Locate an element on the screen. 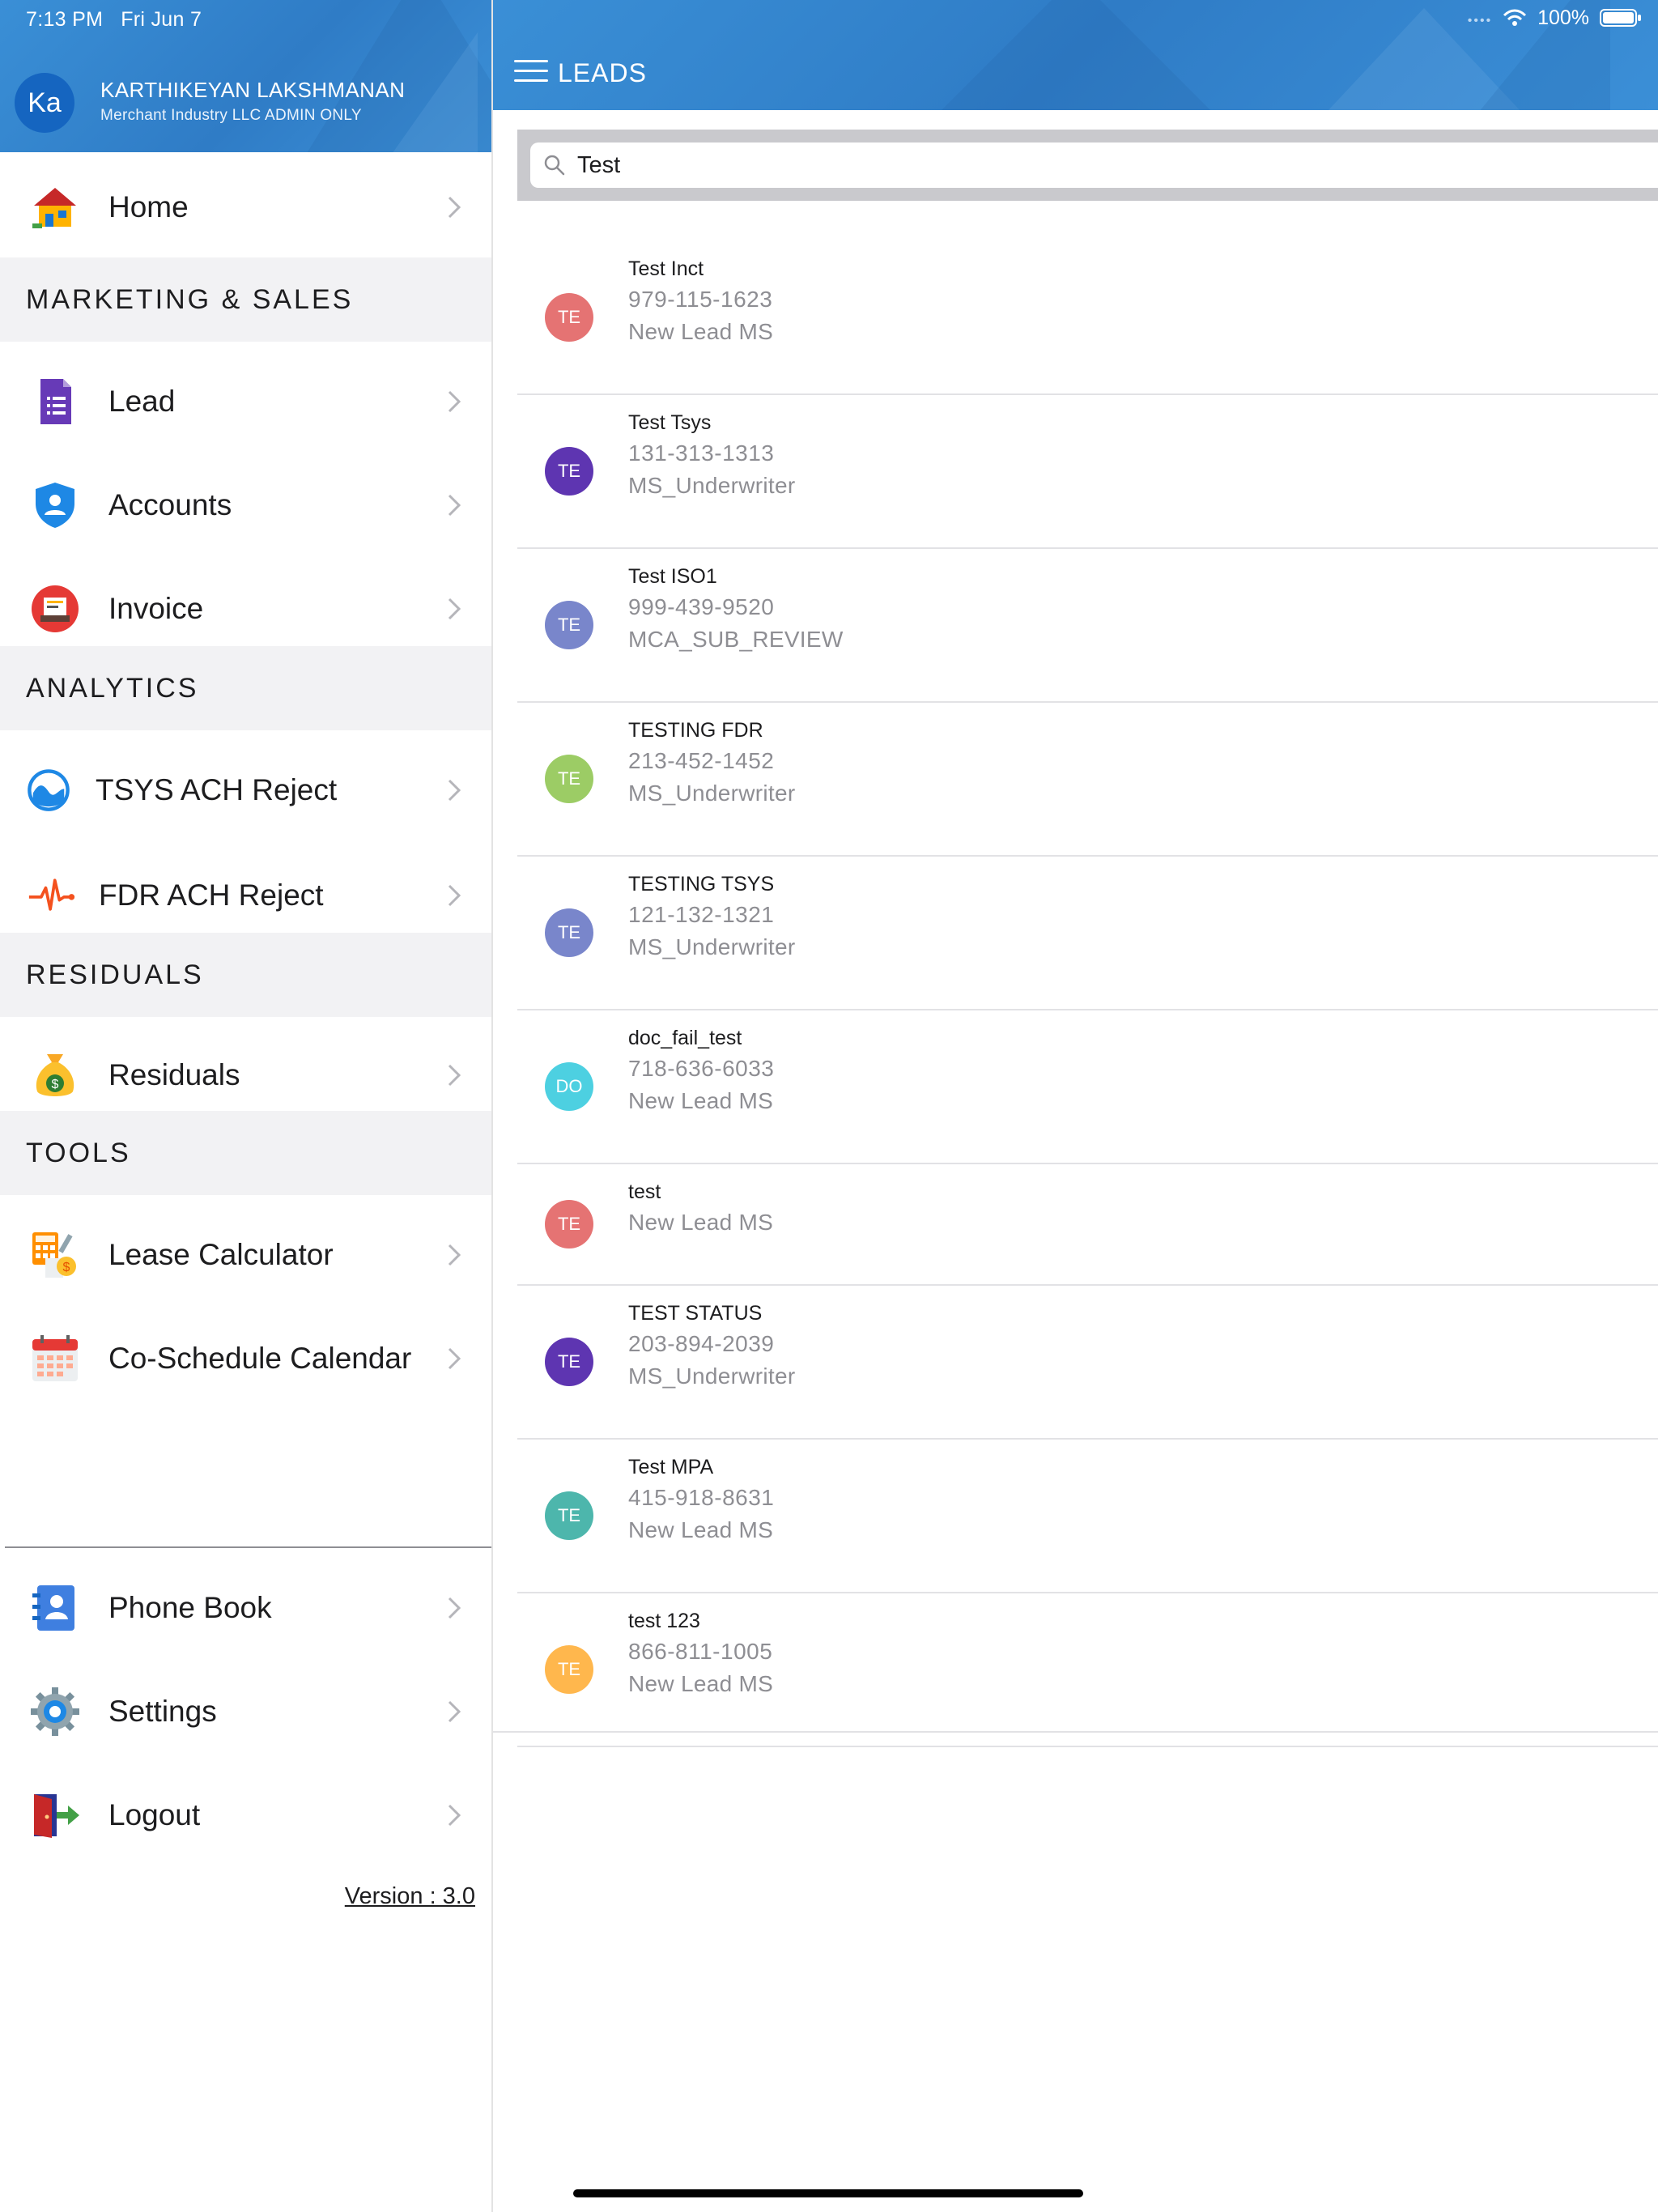 This screenshot has width=1658, height=2212. top-bar: •••• 100% LEADS is located at coordinates (1075, 55).